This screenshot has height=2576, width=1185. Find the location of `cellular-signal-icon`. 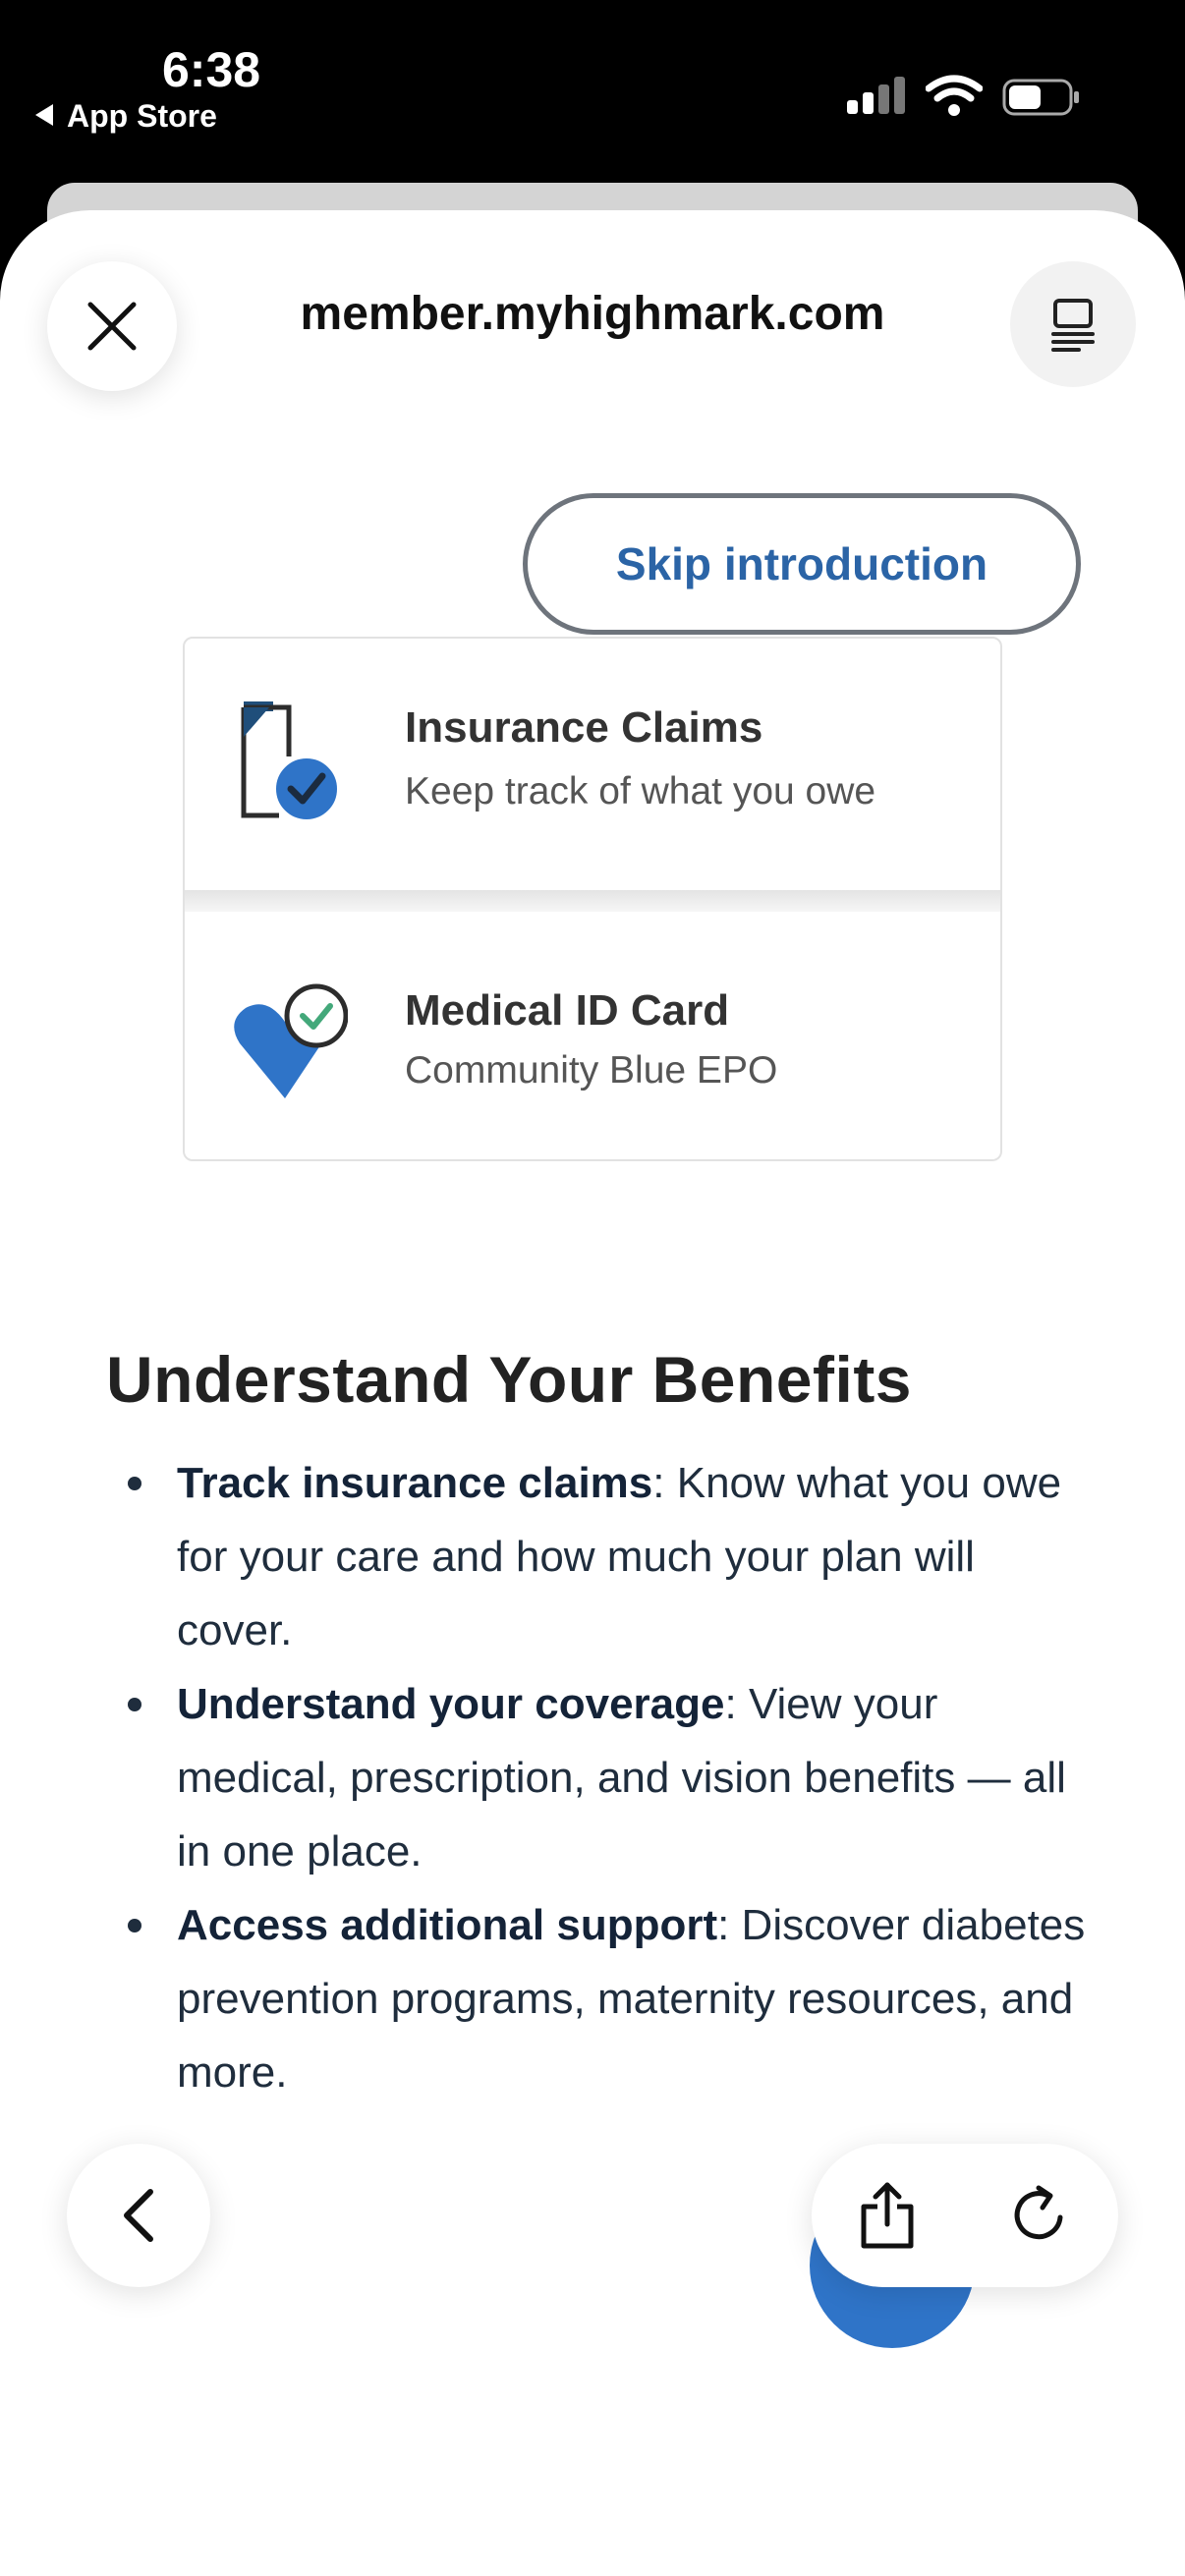

cellular-signal-icon is located at coordinates (877, 96).